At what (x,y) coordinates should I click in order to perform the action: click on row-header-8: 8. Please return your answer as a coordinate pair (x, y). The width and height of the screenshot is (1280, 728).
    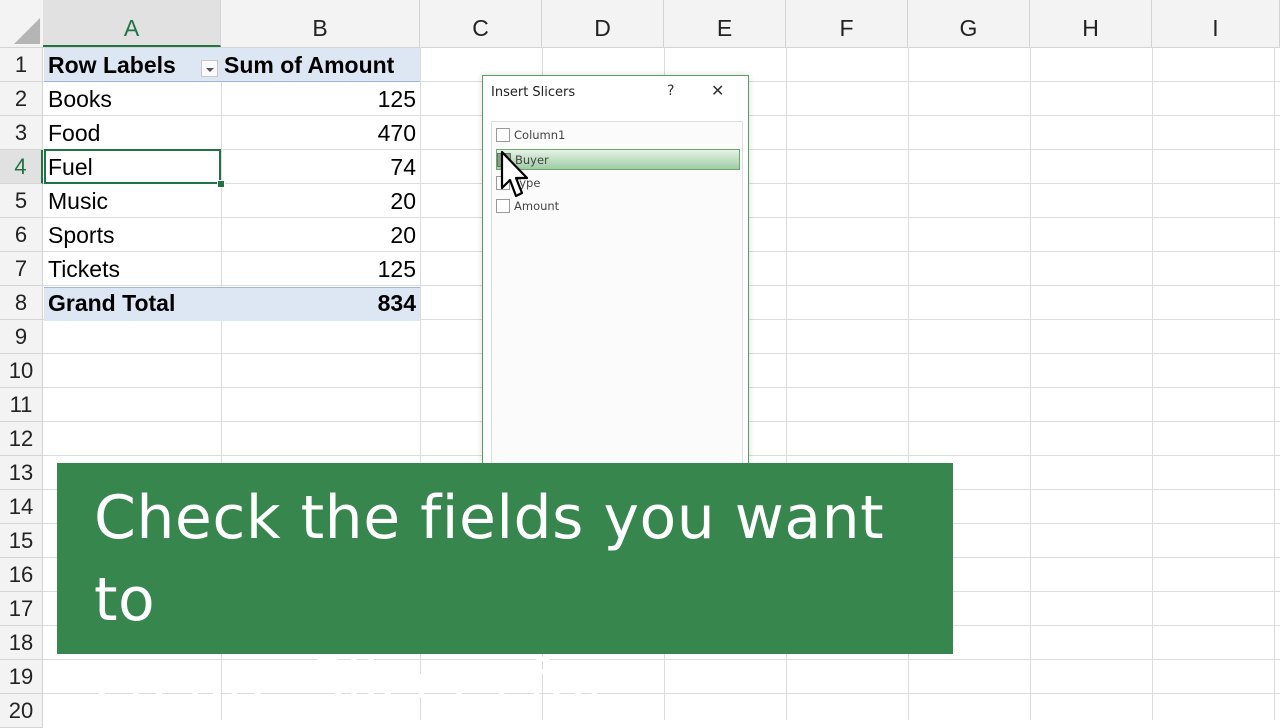
    Looking at the image, I should click on (21, 303).